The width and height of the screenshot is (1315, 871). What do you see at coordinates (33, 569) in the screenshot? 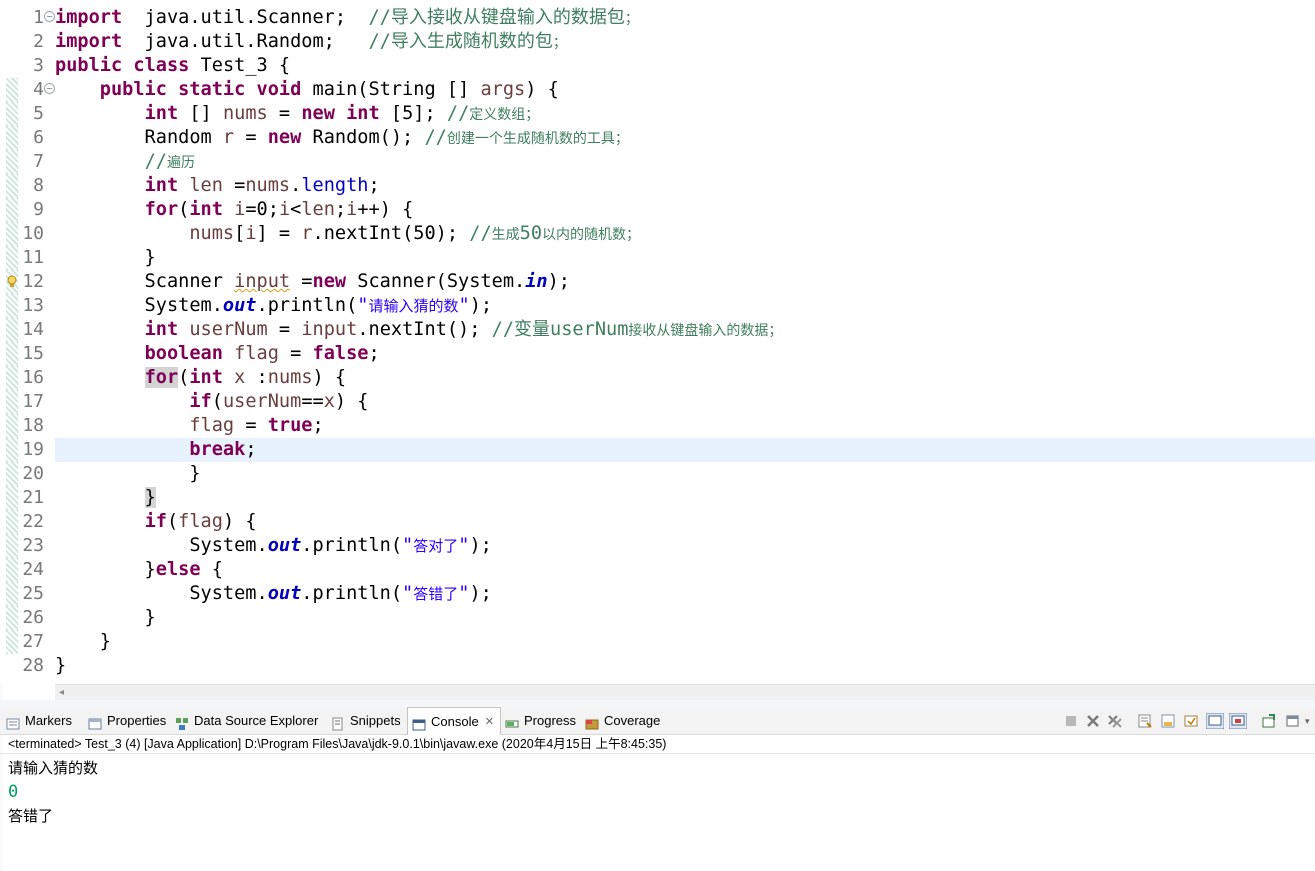
I see `line-number: 24` at bounding box center [33, 569].